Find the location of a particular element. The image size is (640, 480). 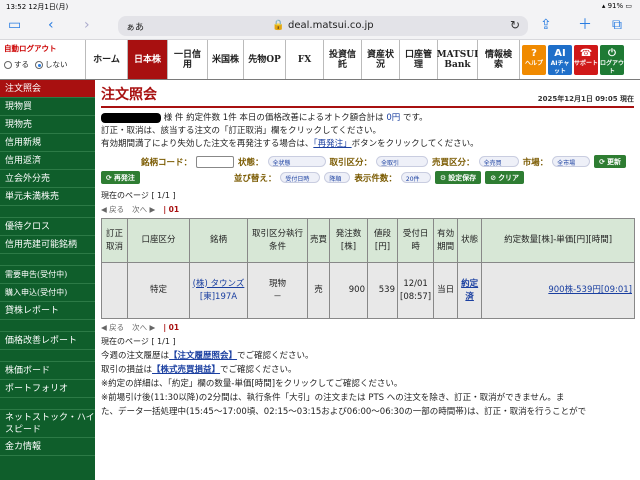

nav-tab-assets: 資産状況 is located at coordinates (381, 59).